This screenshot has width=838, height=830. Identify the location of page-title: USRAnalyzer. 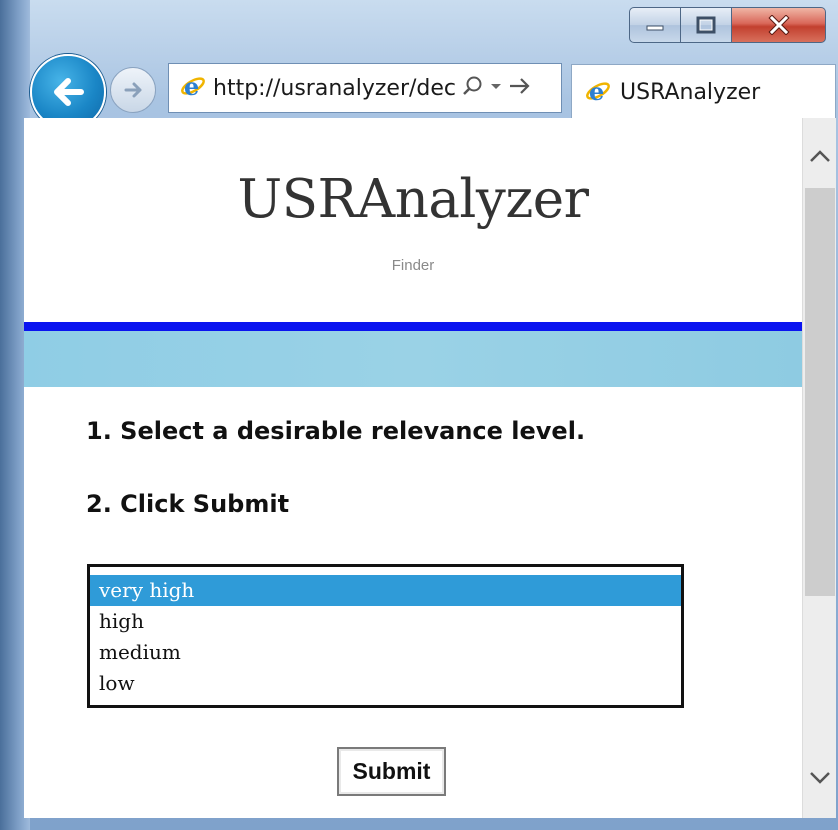
(413, 199).